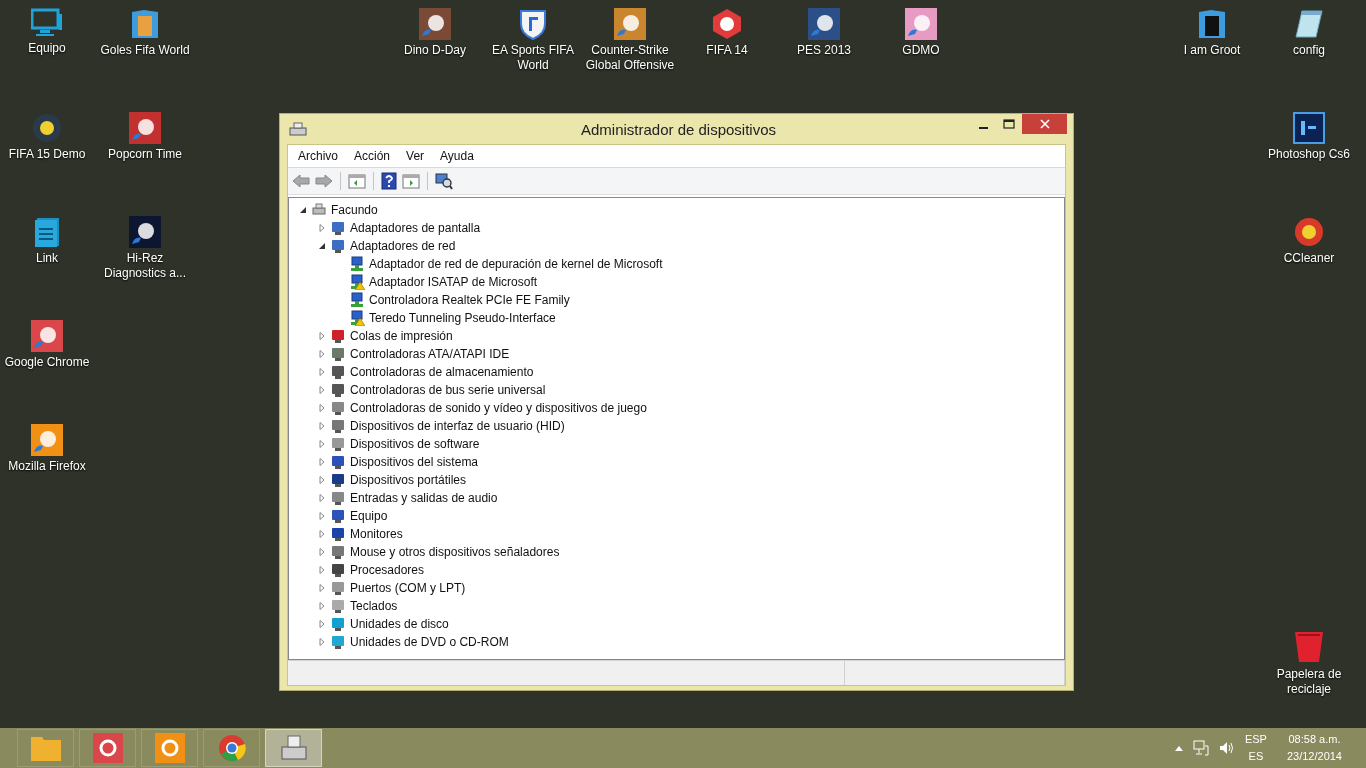 This screenshot has width=1366, height=768. Describe the element at coordinates (408, 588) in the screenshot. I see `tree-item: Puertos (COM y LPT)` at that location.